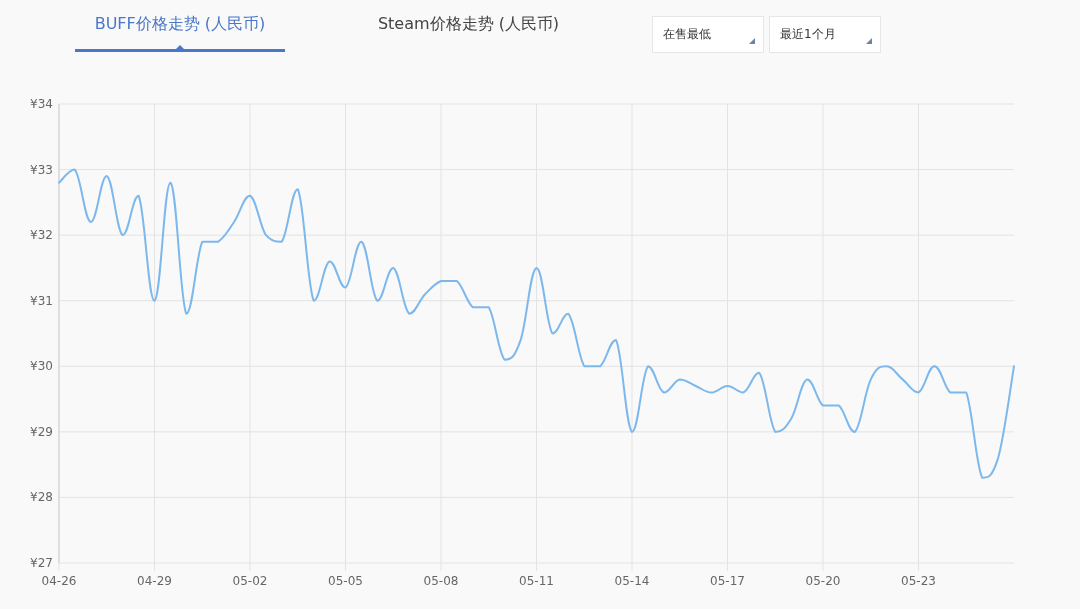  What do you see at coordinates (823, 581) in the screenshot?
I see `x-axis-label: 05-20` at bounding box center [823, 581].